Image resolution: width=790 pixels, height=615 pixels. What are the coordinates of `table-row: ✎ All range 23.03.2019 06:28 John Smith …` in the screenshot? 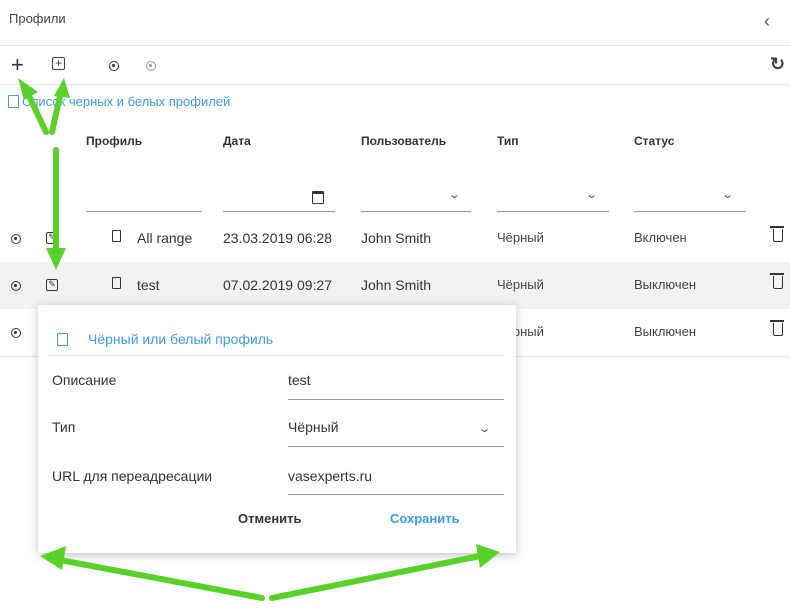 It's located at (395, 238).